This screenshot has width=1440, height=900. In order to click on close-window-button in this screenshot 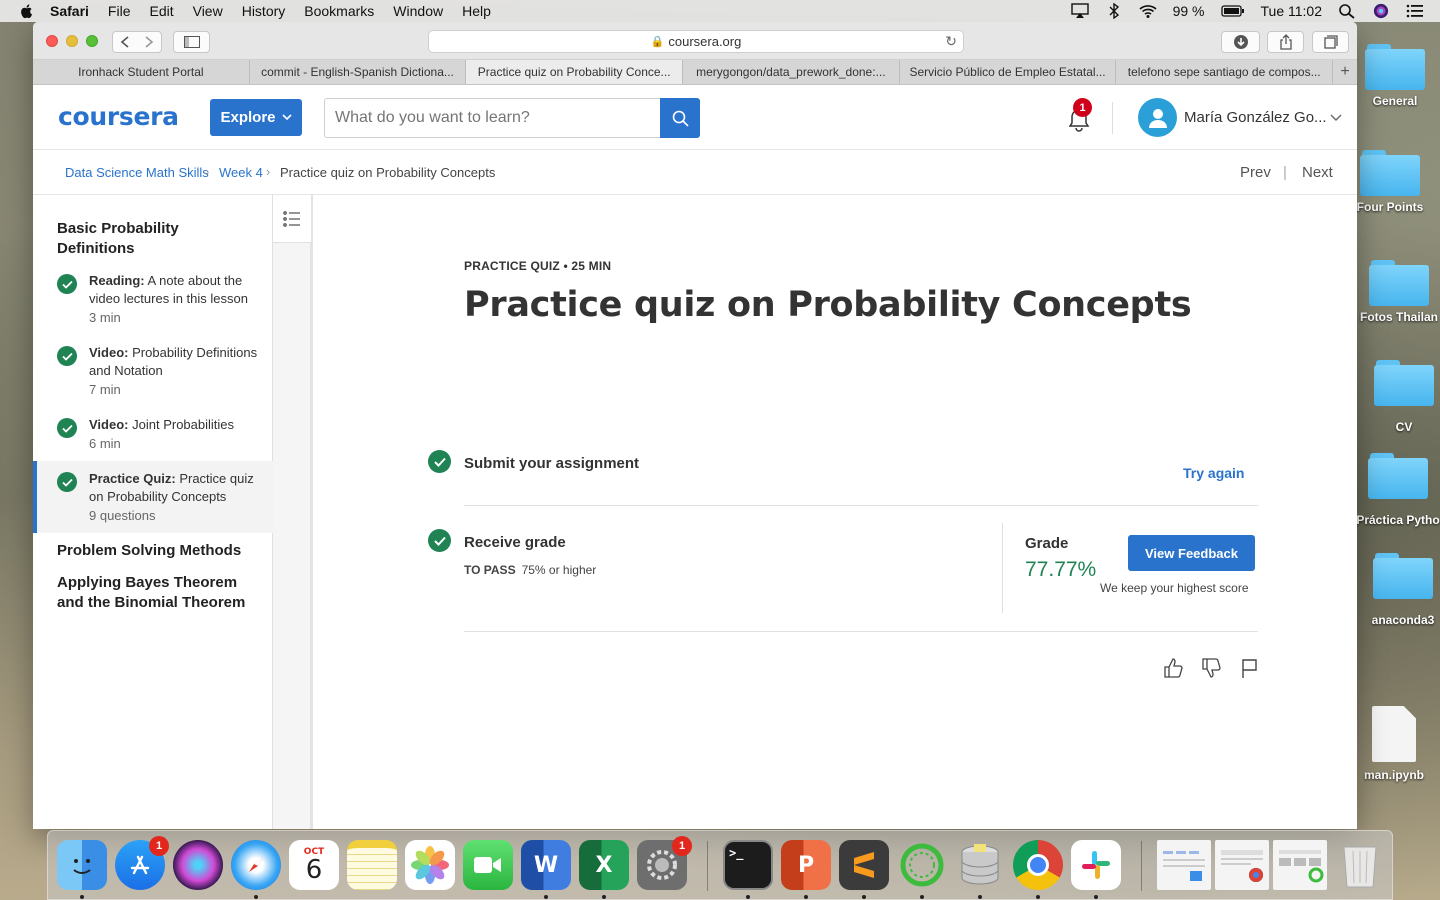, I will do `click(52, 41)`.